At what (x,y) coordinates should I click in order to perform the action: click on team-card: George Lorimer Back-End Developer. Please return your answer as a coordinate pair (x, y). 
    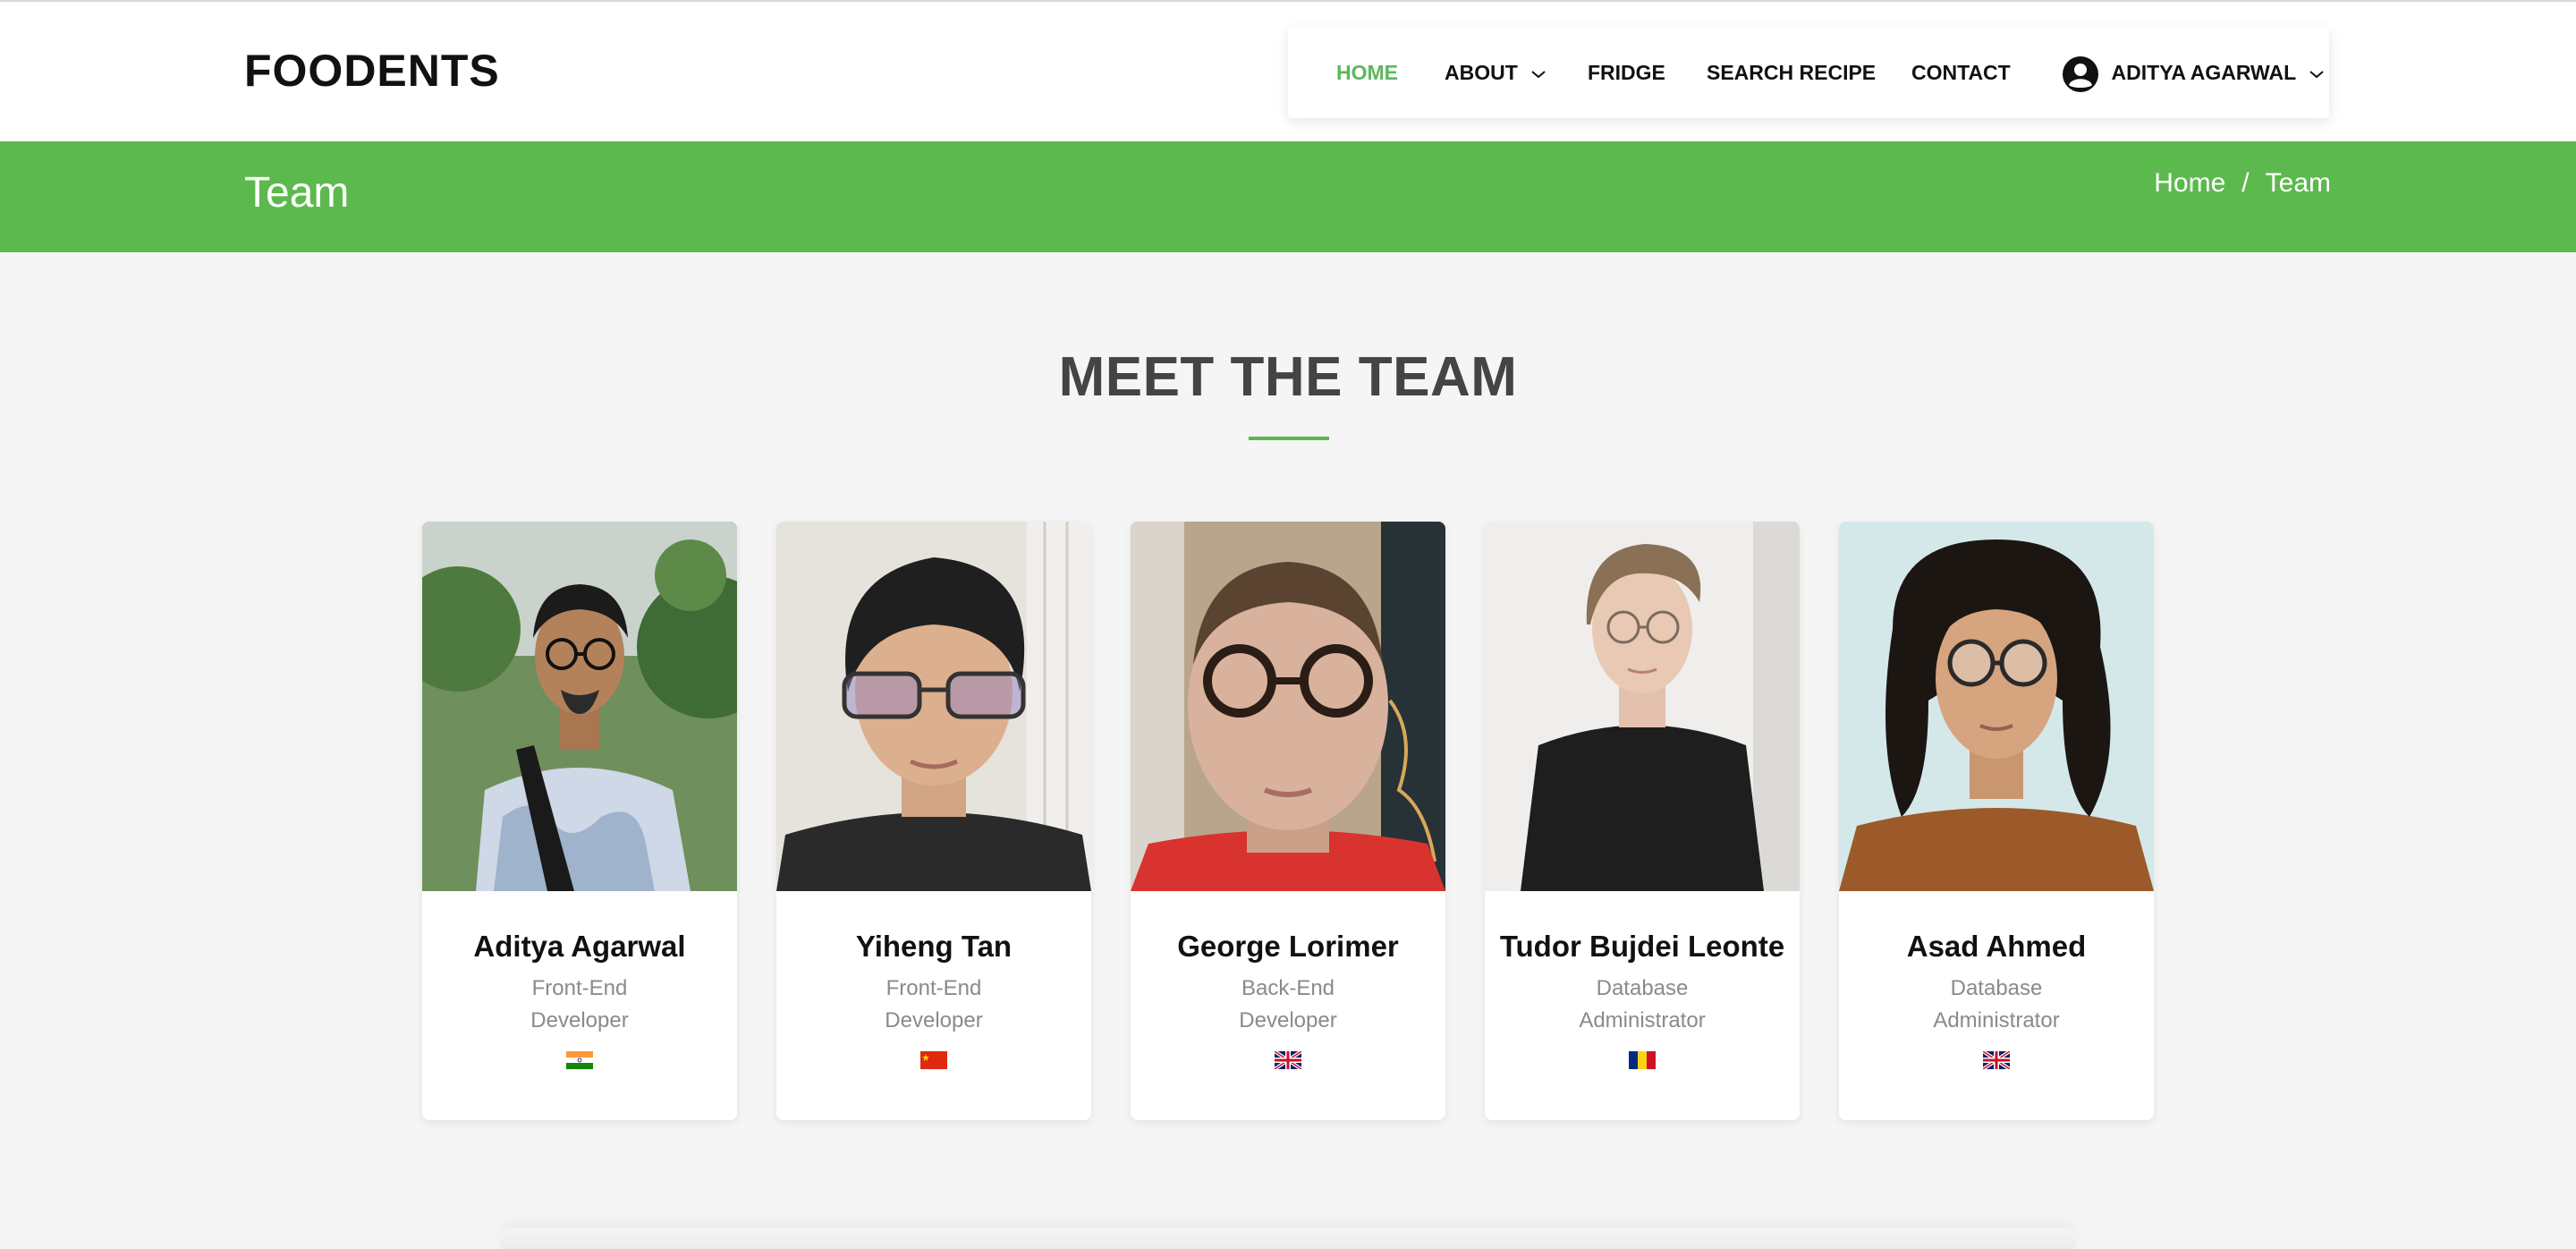
    Looking at the image, I should click on (1288, 821).